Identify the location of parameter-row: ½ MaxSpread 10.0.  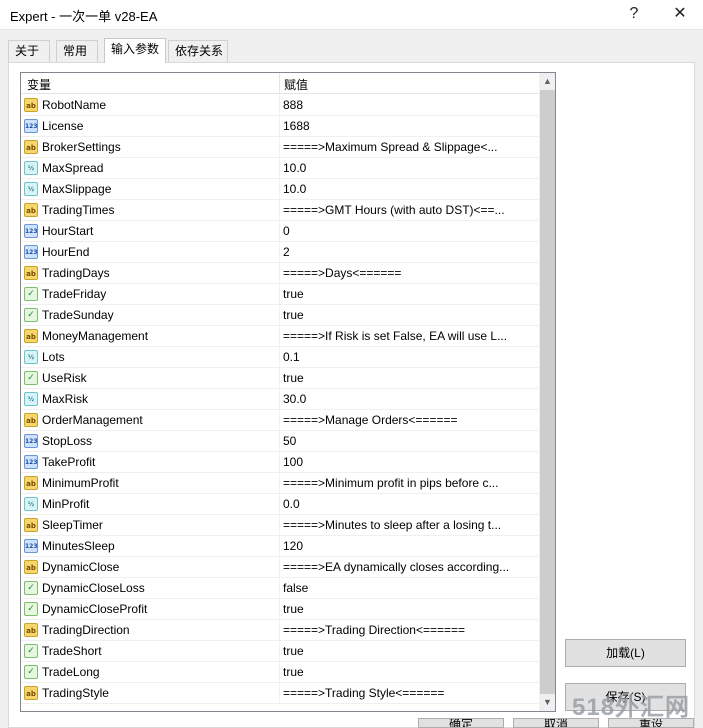
(280, 168).